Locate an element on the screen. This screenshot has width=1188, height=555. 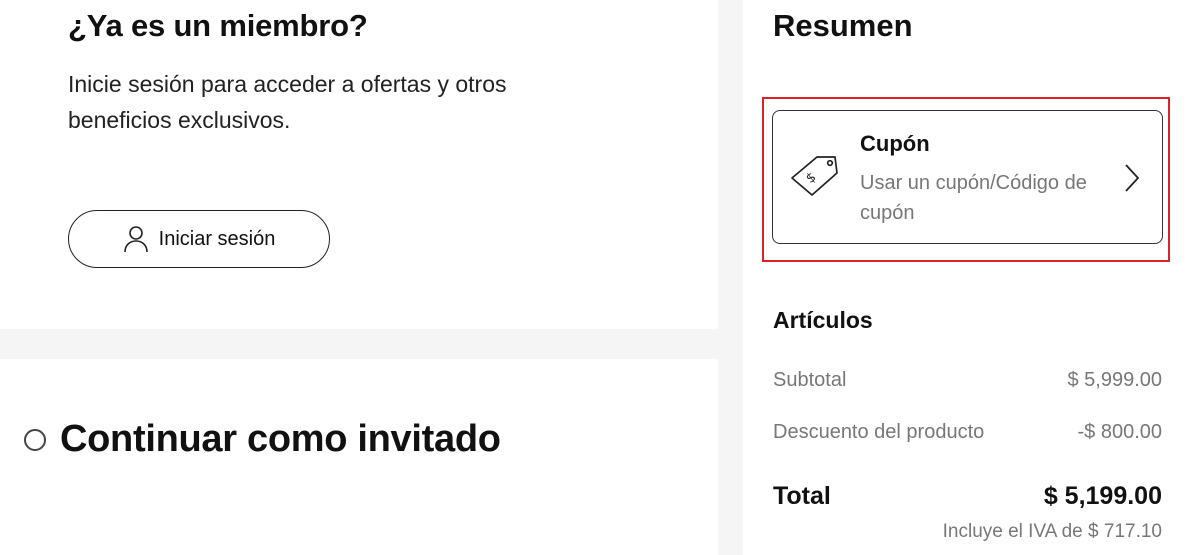
tag-icon: $ is located at coordinates (815, 178).